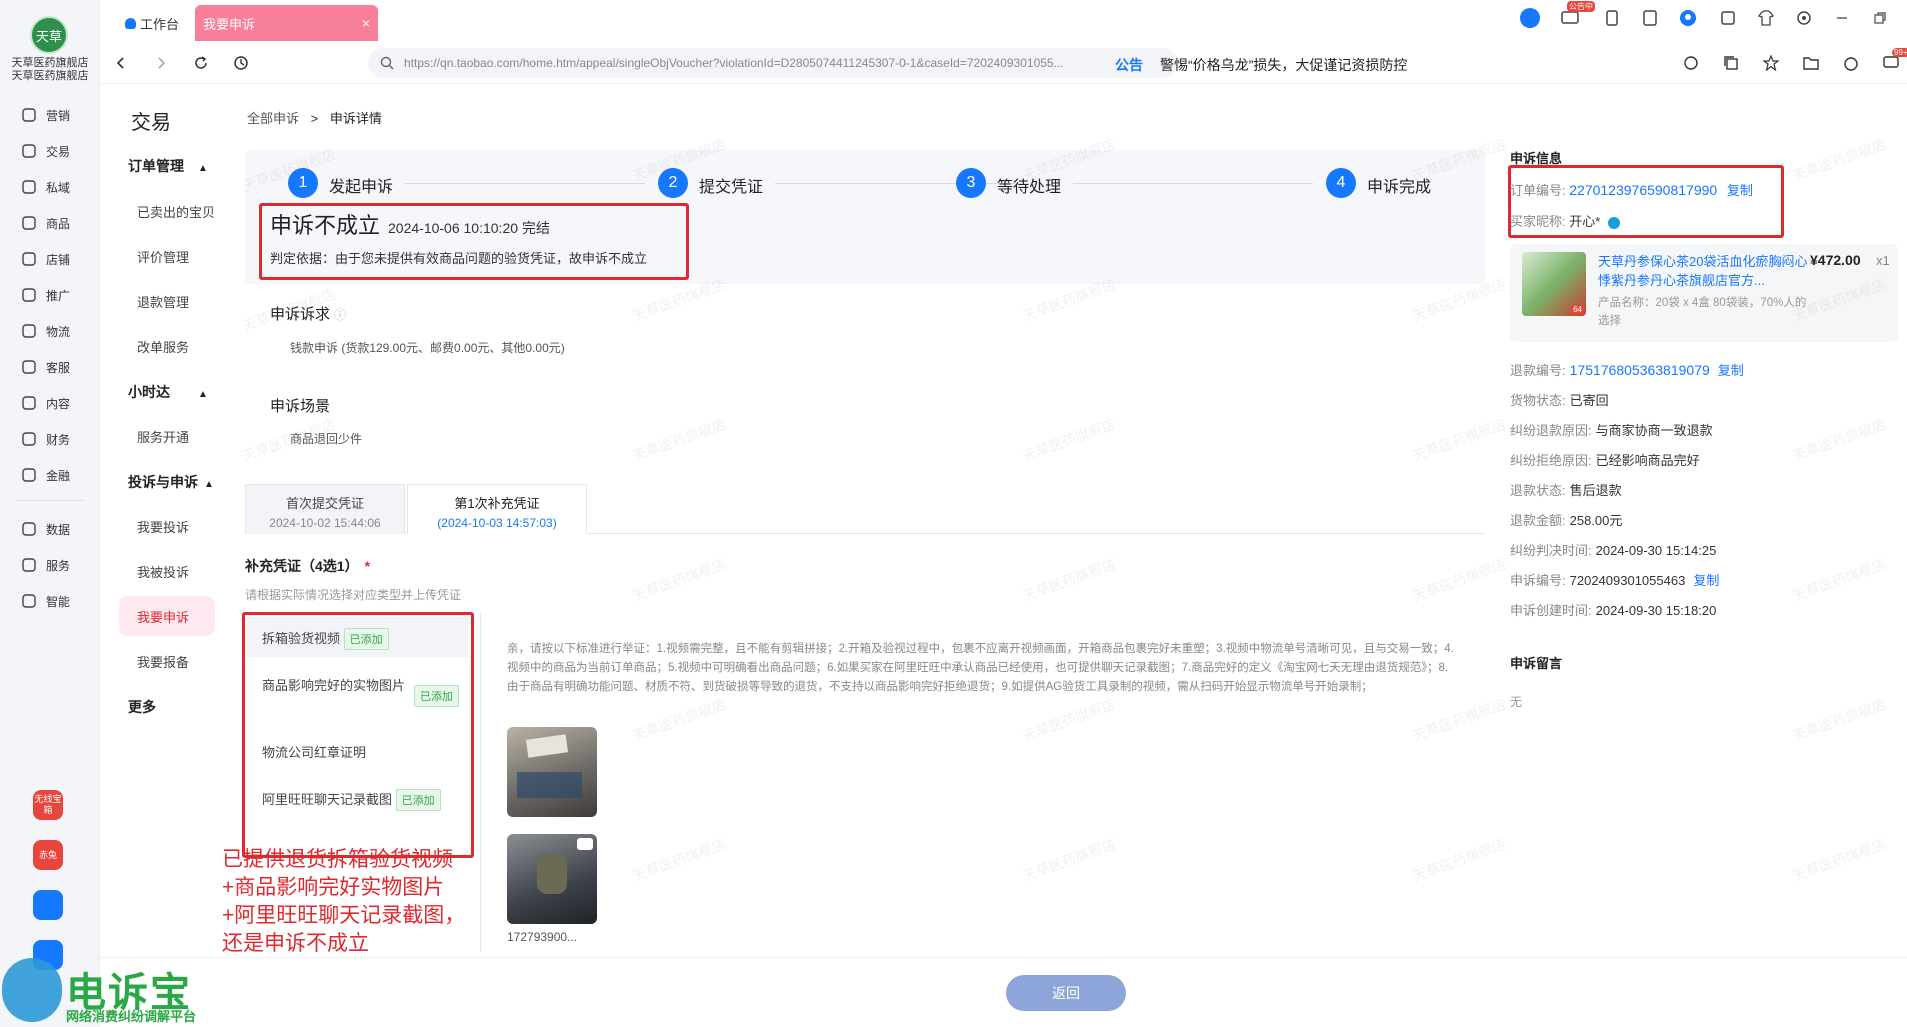 This screenshot has height=1027, width=1907. I want to click on circle-icon, so click(29, 475).